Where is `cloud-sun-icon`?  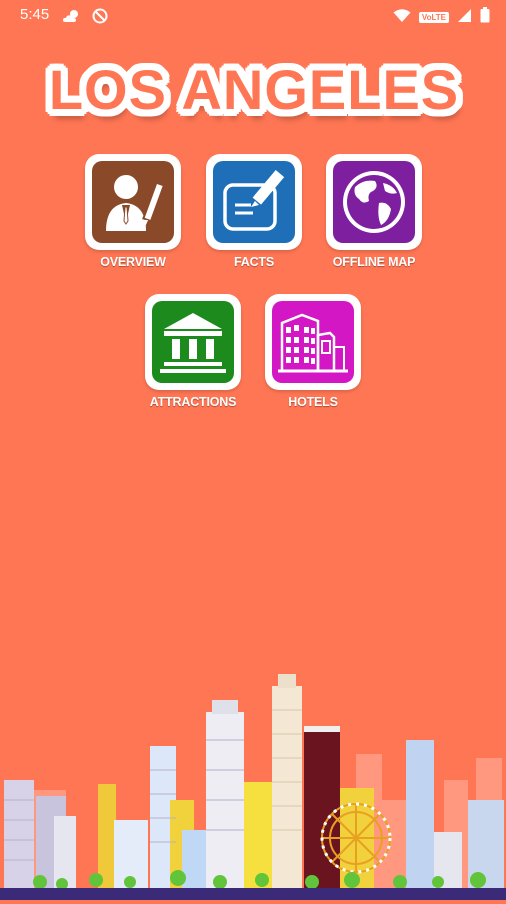 cloud-sun-icon is located at coordinates (72, 18).